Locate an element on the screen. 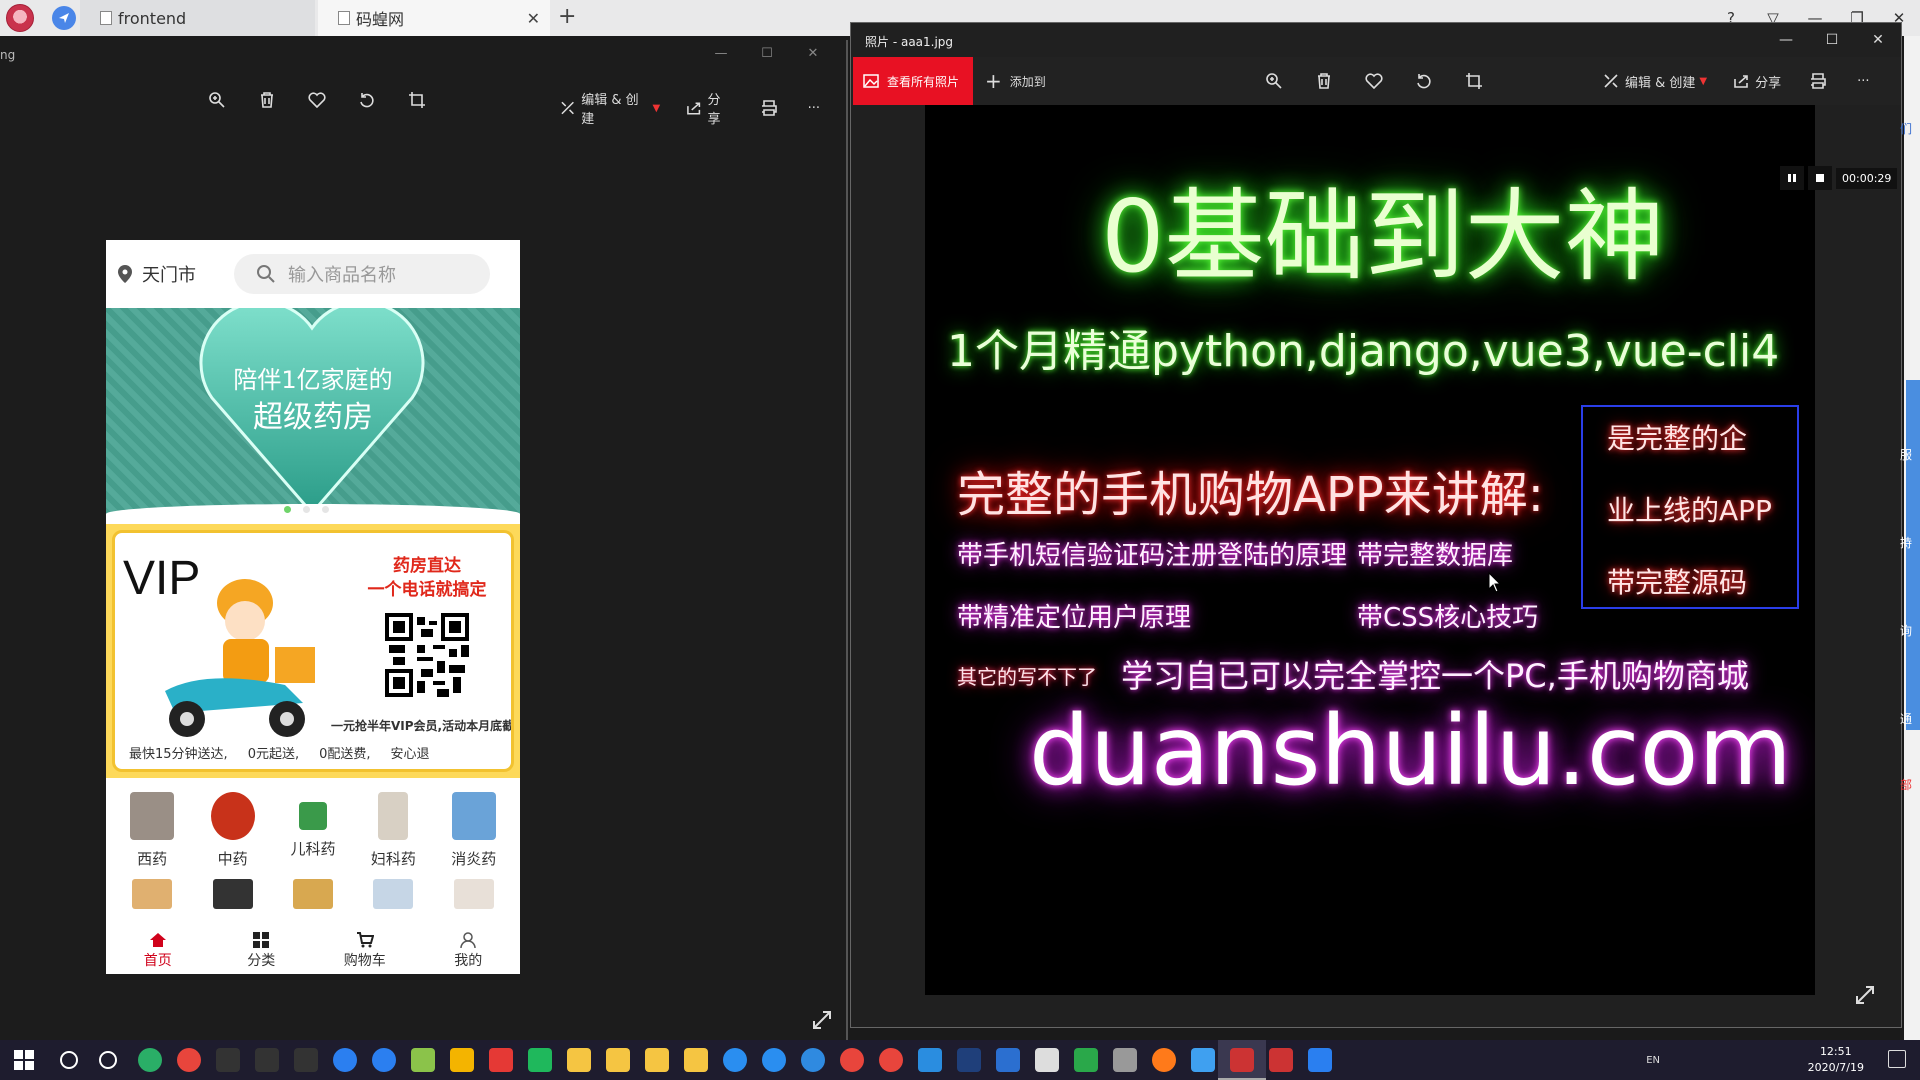 The width and height of the screenshot is (1920, 1080). tab-mahuangwang: 码蝗网 ✕ is located at coordinates (434, 18).